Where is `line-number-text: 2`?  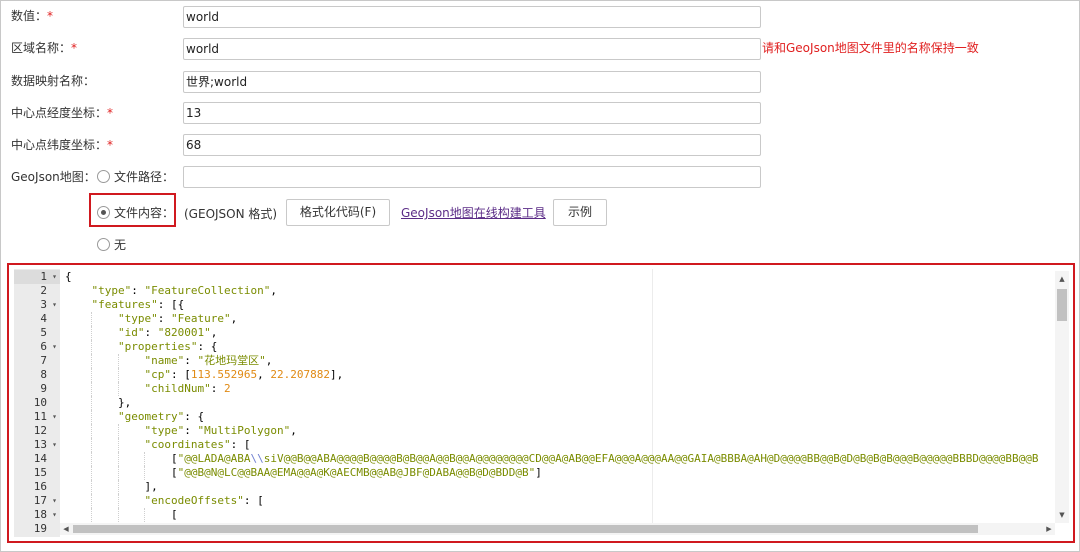
line-number-text: 2 is located at coordinates (43, 290).